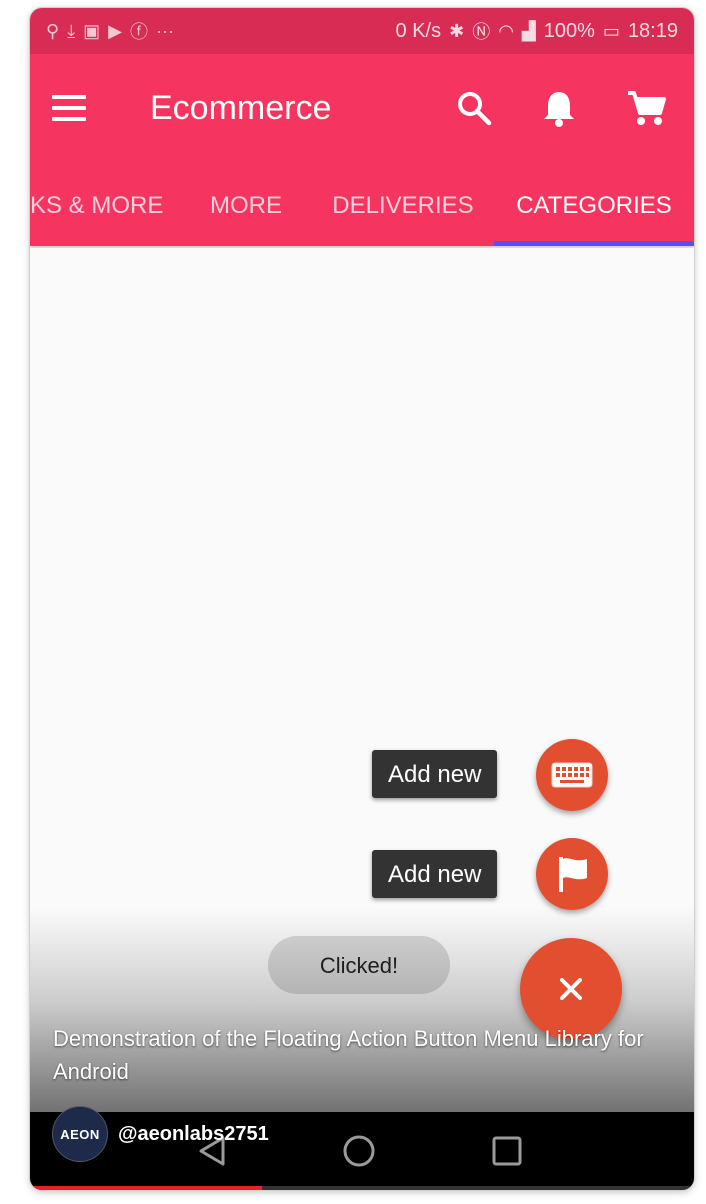  Describe the element at coordinates (457, 30) in the screenshot. I see `bluetooth-icon: ✱` at that location.